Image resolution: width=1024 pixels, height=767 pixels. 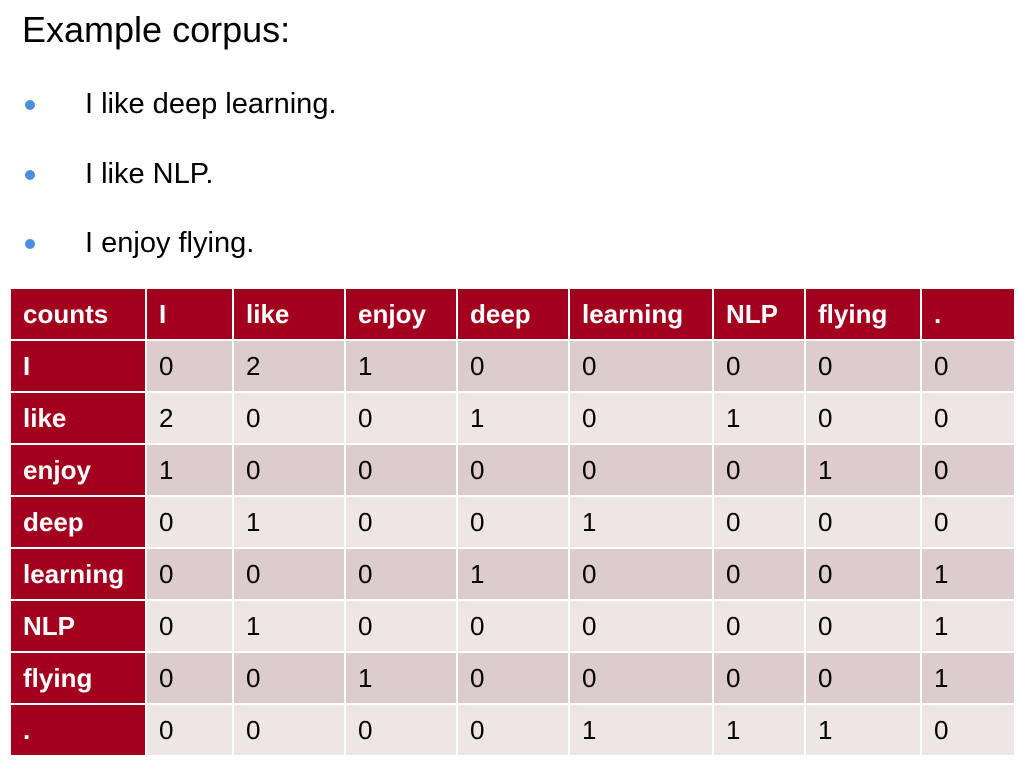 What do you see at coordinates (78, 470) in the screenshot?
I see `row-header: enjoy` at bounding box center [78, 470].